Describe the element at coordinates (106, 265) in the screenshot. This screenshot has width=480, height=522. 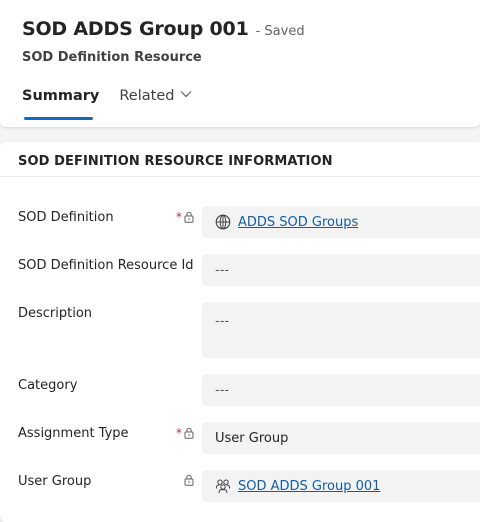
I see `field-label-resource-id: SOD Definition Resource Id` at that location.